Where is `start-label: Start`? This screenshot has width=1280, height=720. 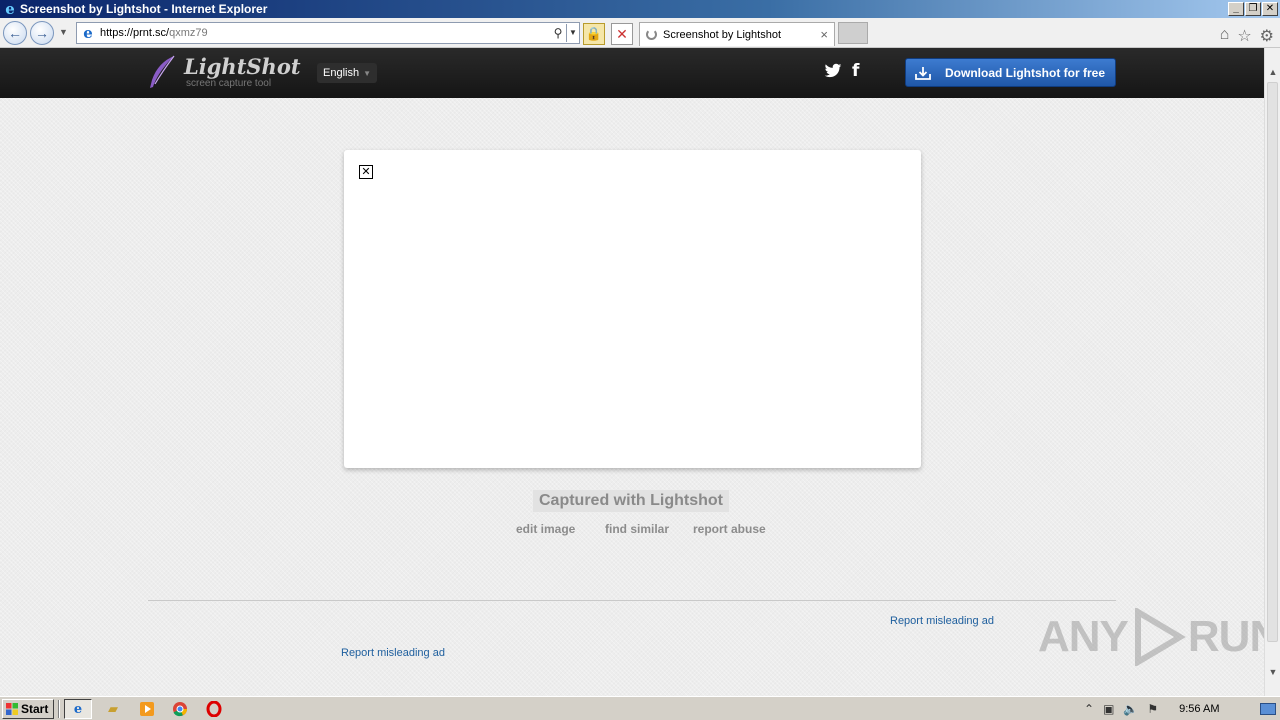
start-label: Start is located at coordinates (35, 709).